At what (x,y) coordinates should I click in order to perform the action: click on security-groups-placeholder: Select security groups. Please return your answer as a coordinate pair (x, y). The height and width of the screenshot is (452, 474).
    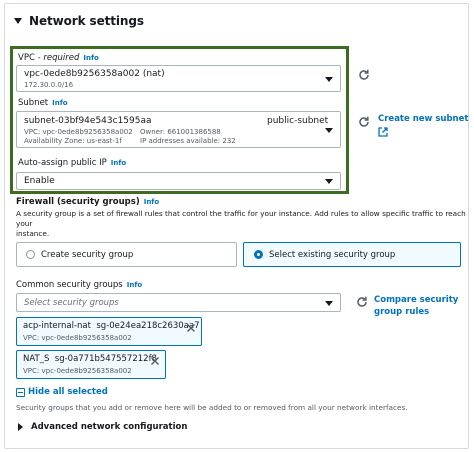
    Looking at the image, I should click on (71, 303).